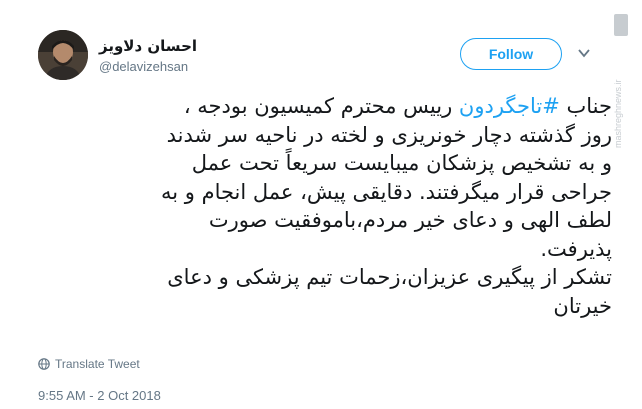 This screenshot has height=409, width=642. I want to click on user-handle: @delavizehsan, so click(143, 66).